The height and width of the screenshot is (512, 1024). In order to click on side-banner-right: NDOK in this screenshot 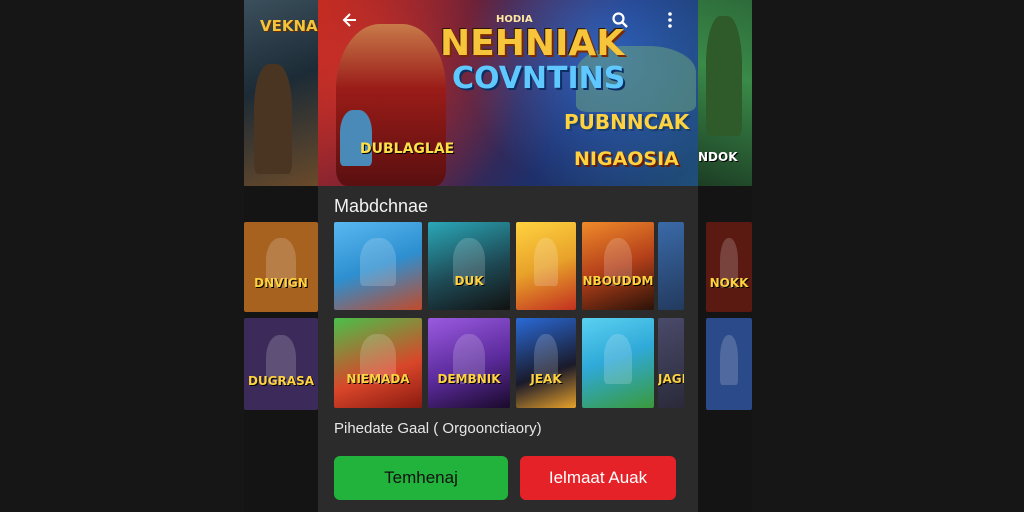, I will do `click(724, 93)`.